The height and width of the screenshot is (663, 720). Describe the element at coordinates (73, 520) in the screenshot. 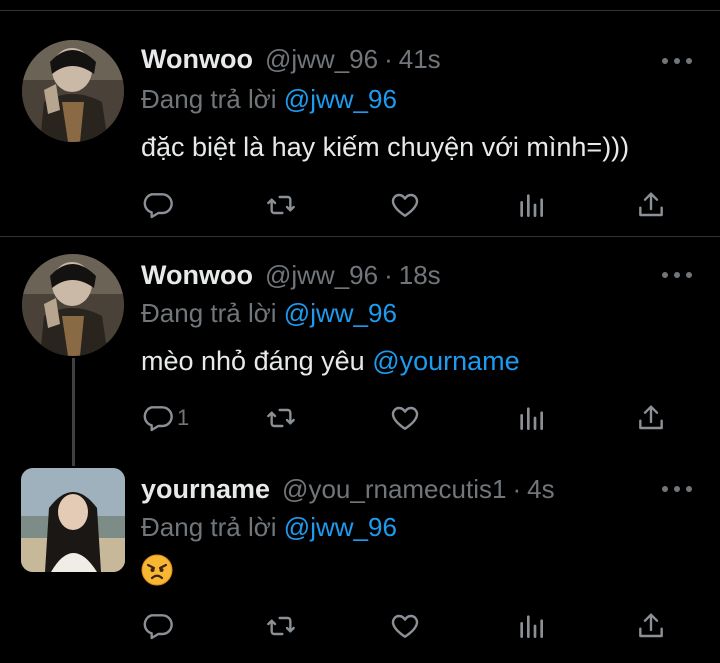

I see `avatar-yourname` at that location.